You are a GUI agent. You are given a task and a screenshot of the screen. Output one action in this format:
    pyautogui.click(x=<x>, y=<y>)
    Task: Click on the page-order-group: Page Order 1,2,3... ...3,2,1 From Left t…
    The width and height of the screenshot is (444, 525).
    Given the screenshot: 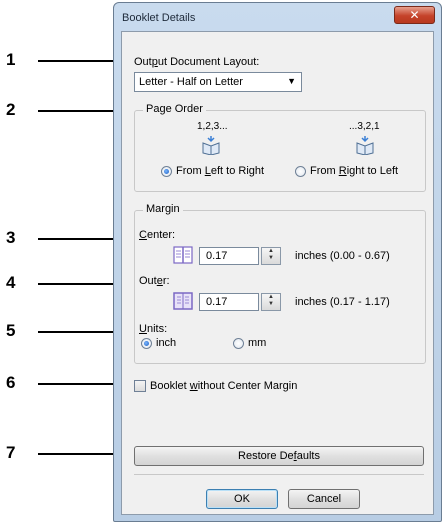 What is the action you would take?
    pyautogui.click(x=280, y=147)
    